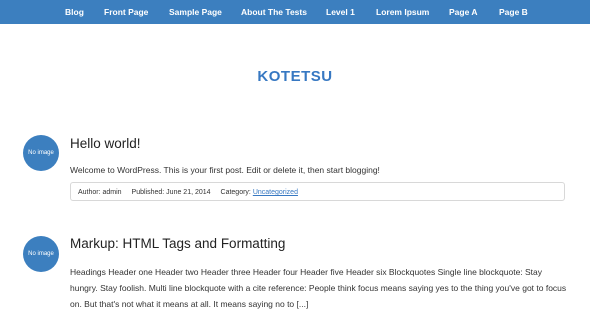 The image size is (590, 312). I want to click on post-published-date: Published: June 21, 2014, so click(171, 192).